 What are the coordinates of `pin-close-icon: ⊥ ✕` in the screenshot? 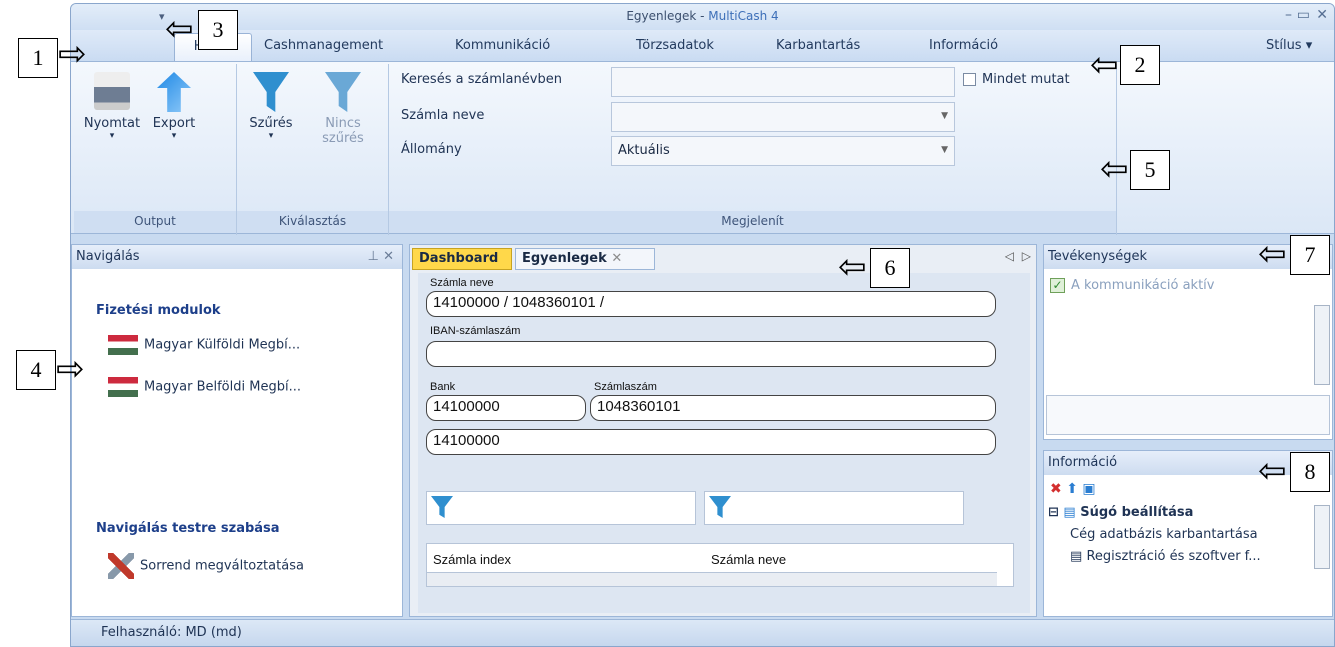 It's located at (381, 256).